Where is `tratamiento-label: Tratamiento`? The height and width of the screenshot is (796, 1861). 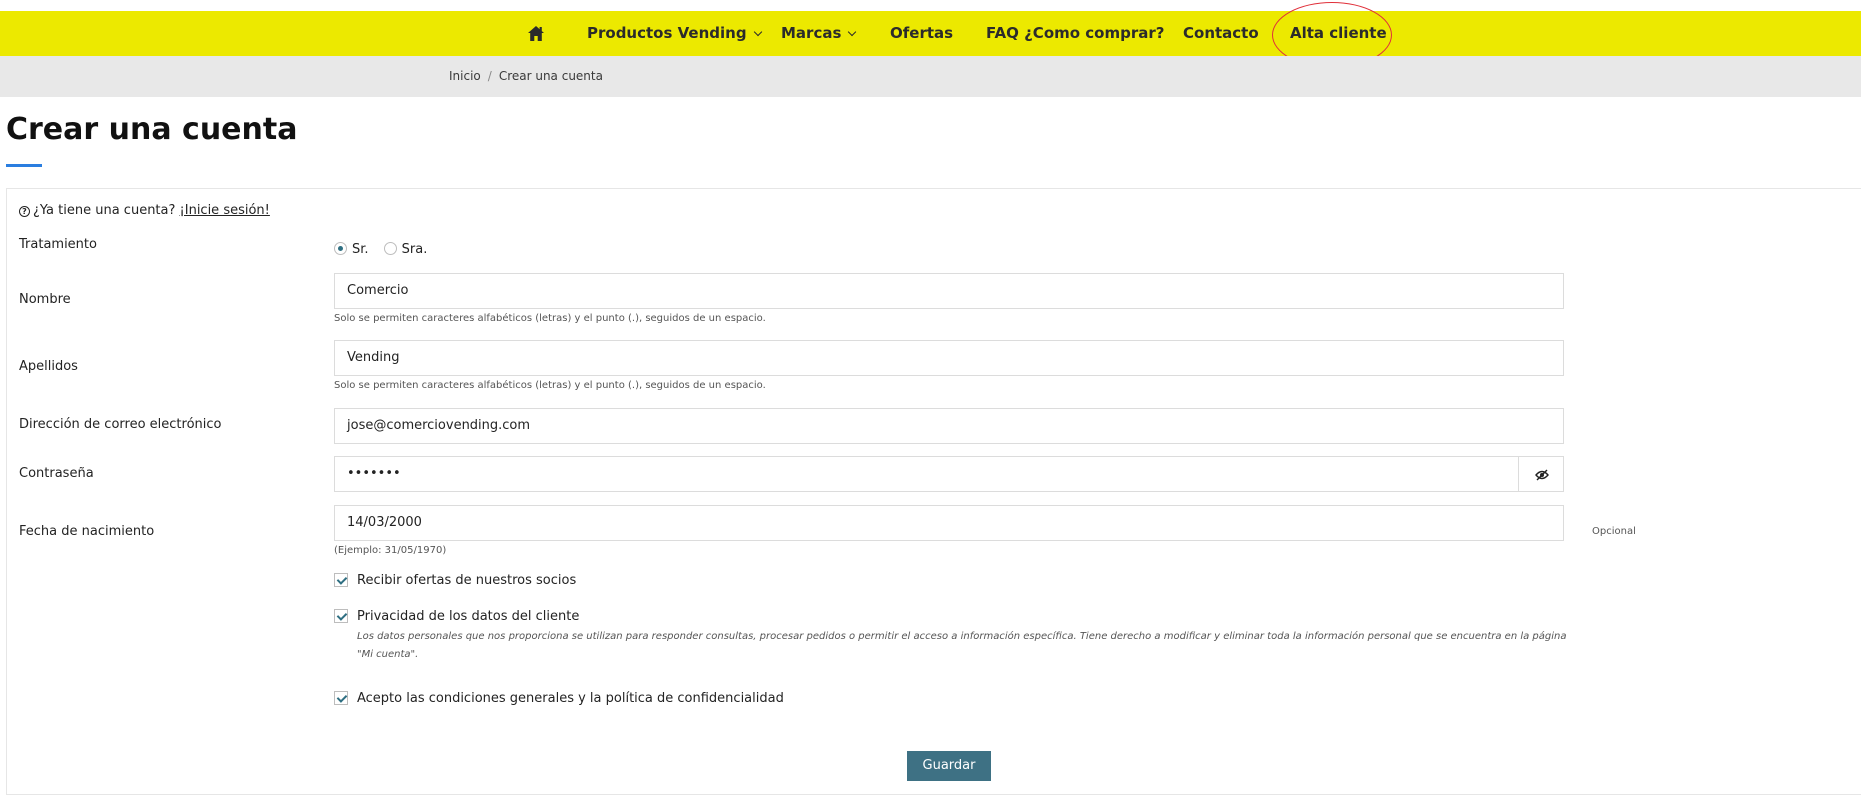
tratamiento-label: Tratamiento is located at coordinates (58, 244).